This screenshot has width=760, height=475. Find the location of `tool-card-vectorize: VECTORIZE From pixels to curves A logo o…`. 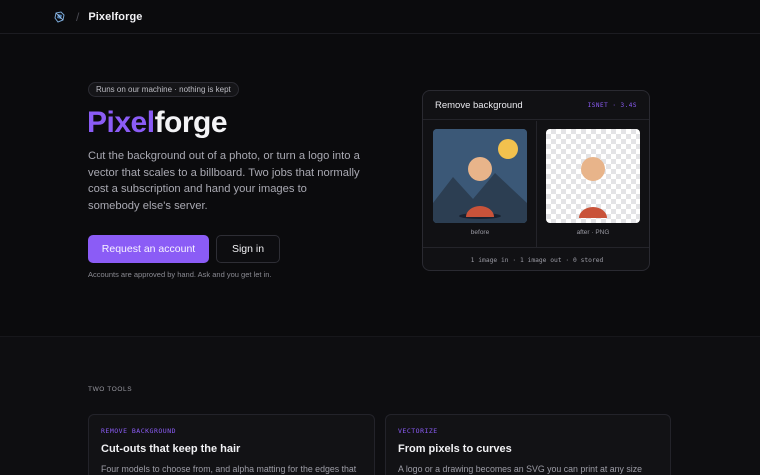

tool-card-vectorize: VECTORIZE From pixels to curves A logo o… is located at coordinates (528, 444).